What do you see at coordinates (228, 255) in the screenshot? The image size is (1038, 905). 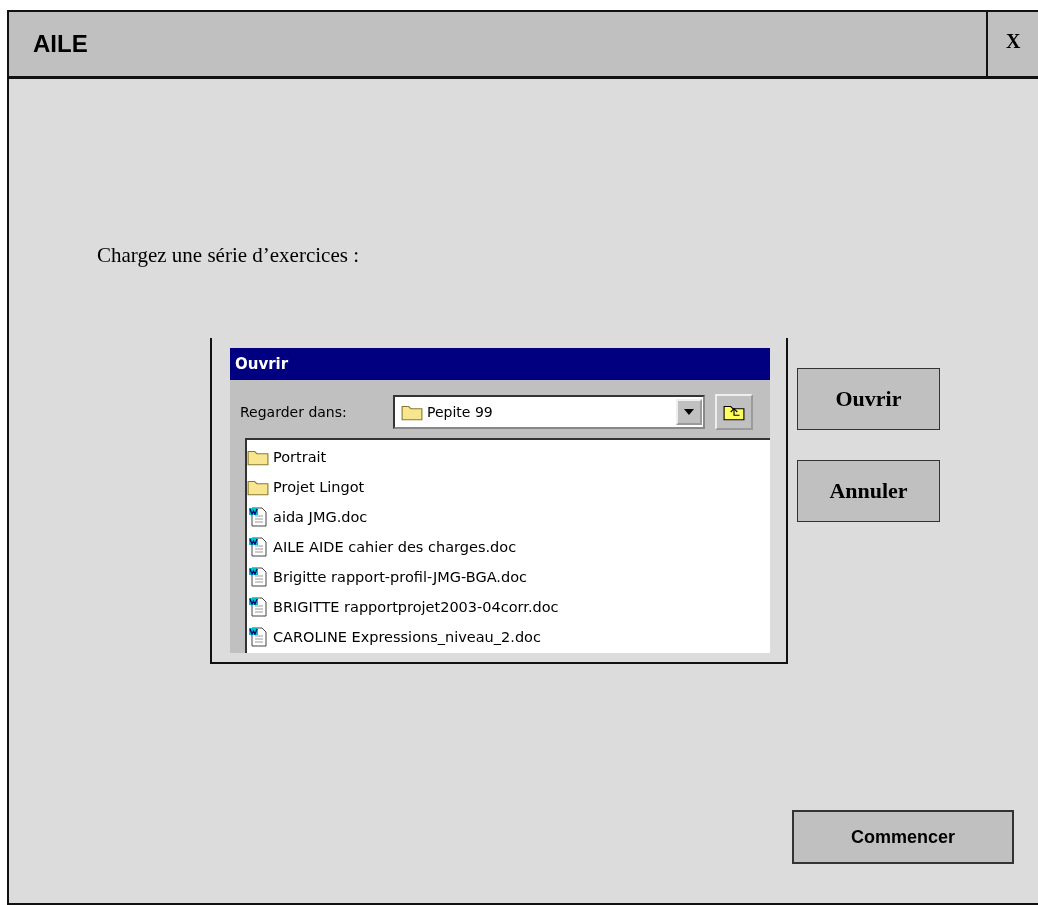 I see `instruction-text: Chargez une série d’exercices :` at bounding box center [228, 255].